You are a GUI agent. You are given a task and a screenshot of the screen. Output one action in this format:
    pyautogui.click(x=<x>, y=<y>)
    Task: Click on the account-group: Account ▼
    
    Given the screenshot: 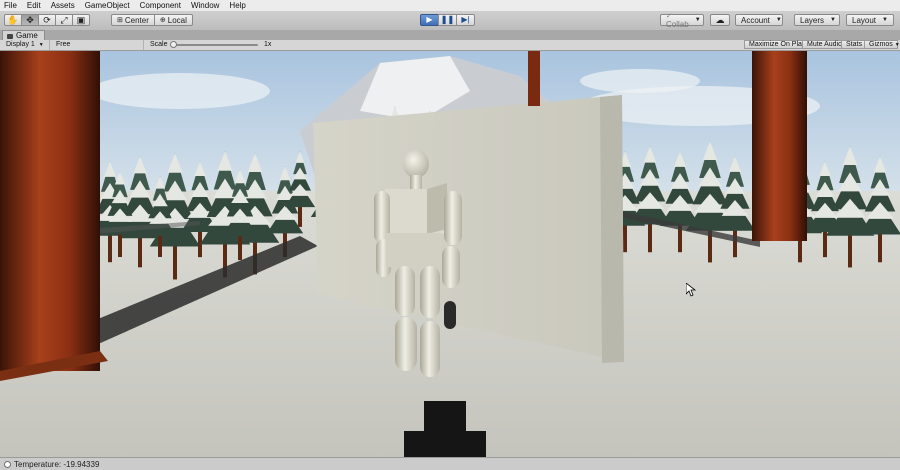 What is the action you would take?
    pyautogui.click(x=759, y=20)
    